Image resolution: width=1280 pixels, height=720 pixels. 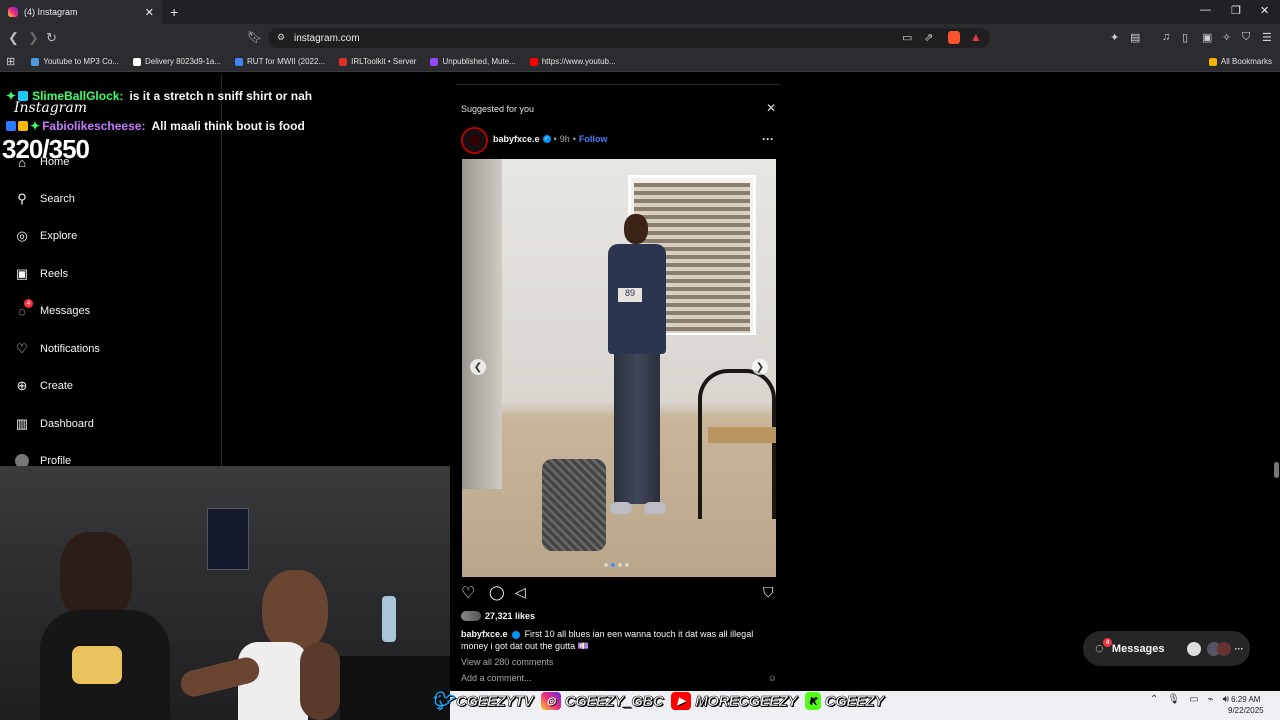 I want to click on reload-icon: ↻, so click(x=51, y=38).